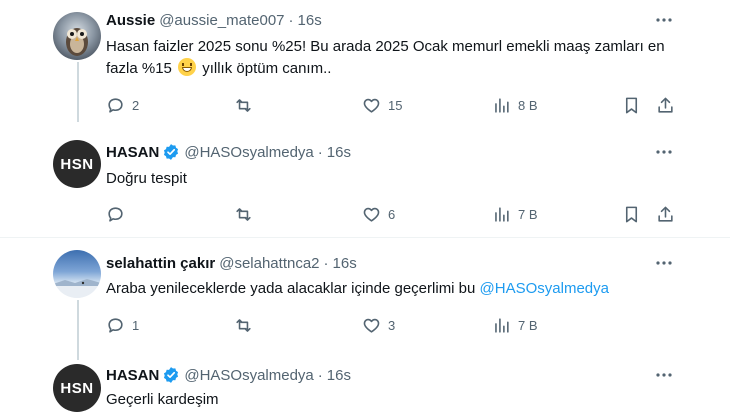 Image resolution: width=730 pixels, height=420 pixels. I want to click on views-button: 8 B, so click(515, 105).